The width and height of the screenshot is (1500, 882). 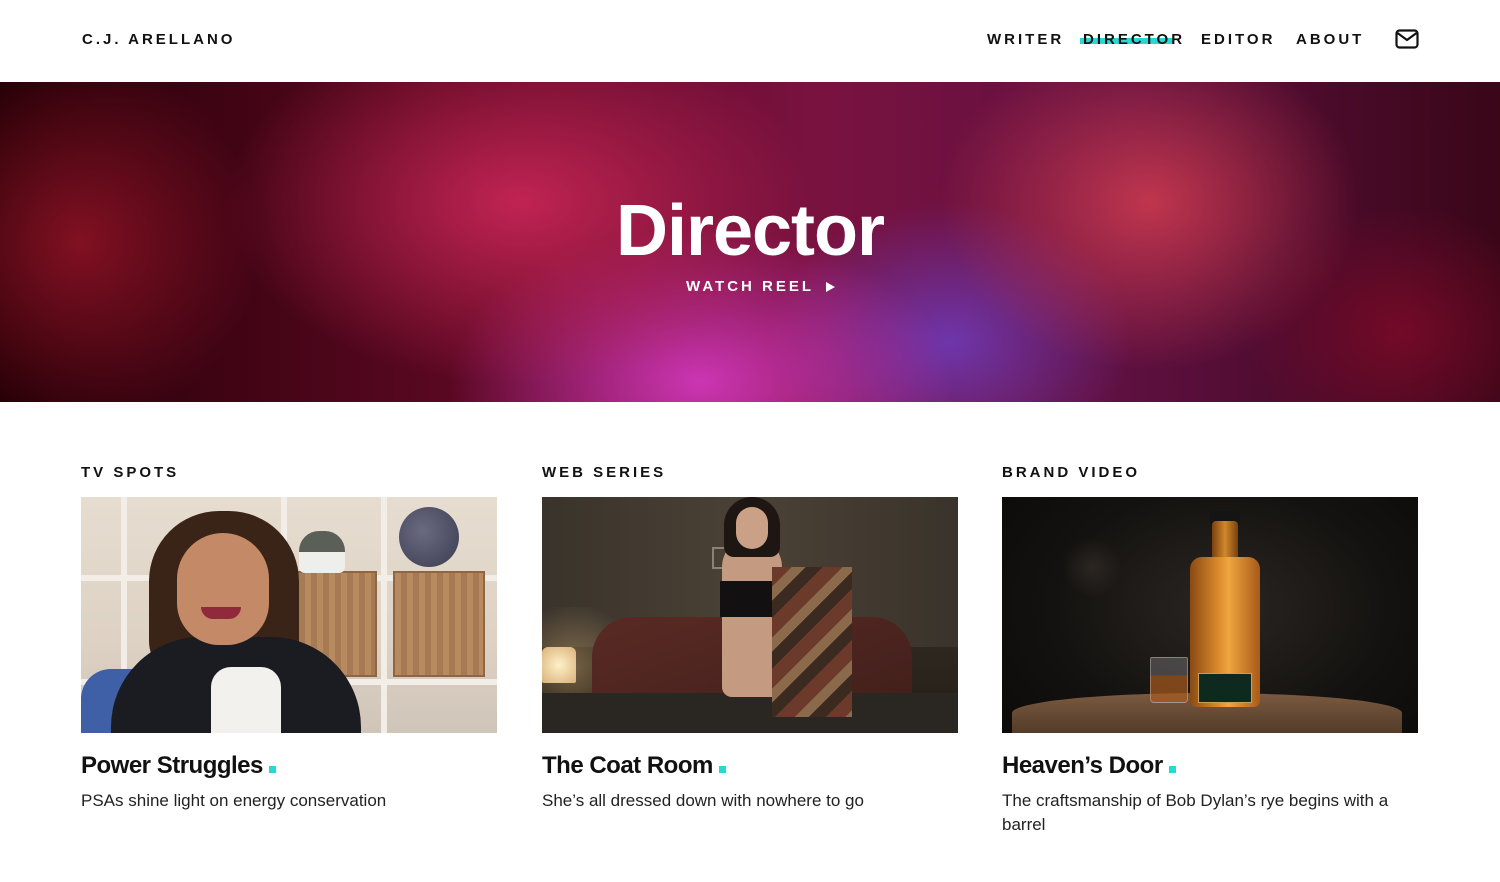 What do you see at coordinates (1238, 39) in the screenshot?
I see `nav-item-editor: EDITOR` at bounding box center [1238, 39].